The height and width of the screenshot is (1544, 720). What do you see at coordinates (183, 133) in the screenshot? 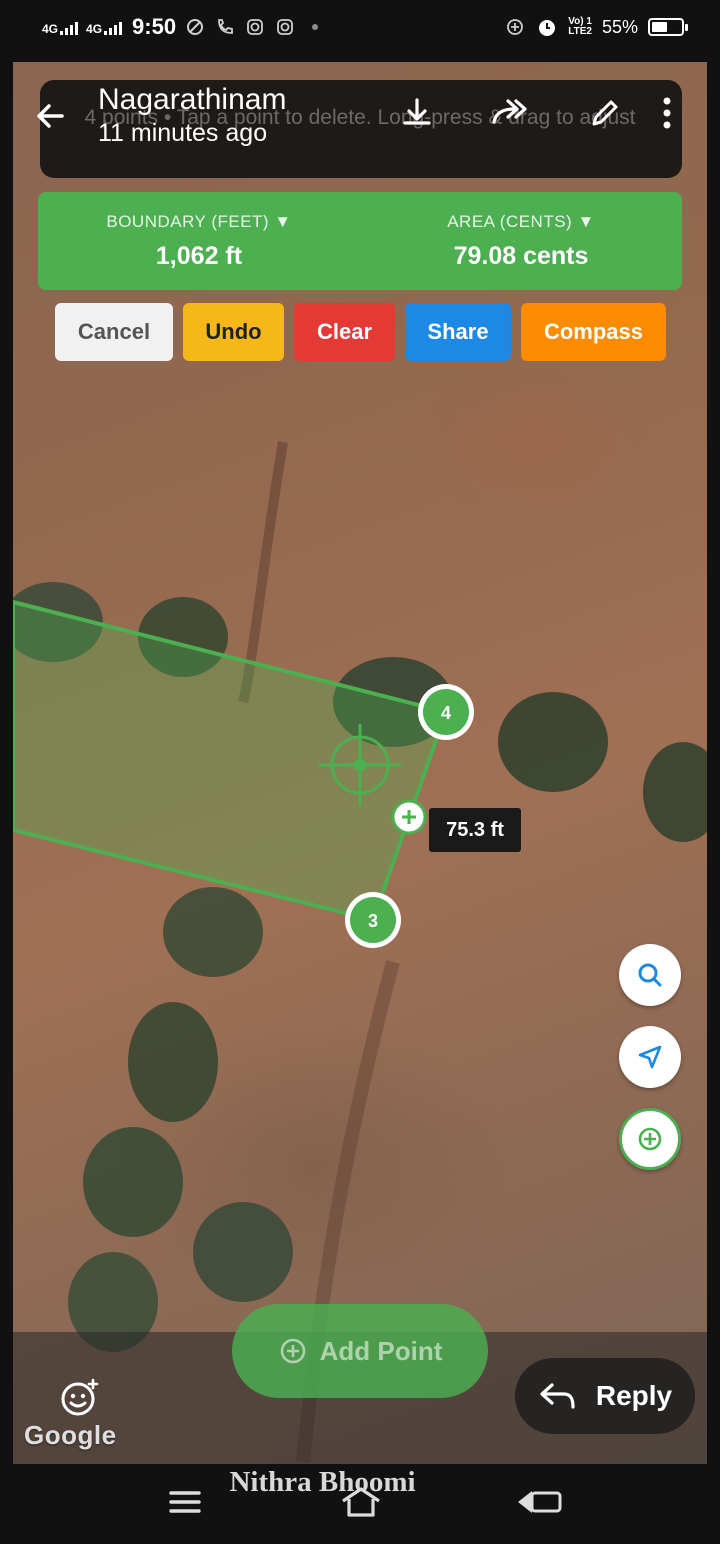
I see `last-seen: 11 minutes ago` at bounding box center [183, 133].